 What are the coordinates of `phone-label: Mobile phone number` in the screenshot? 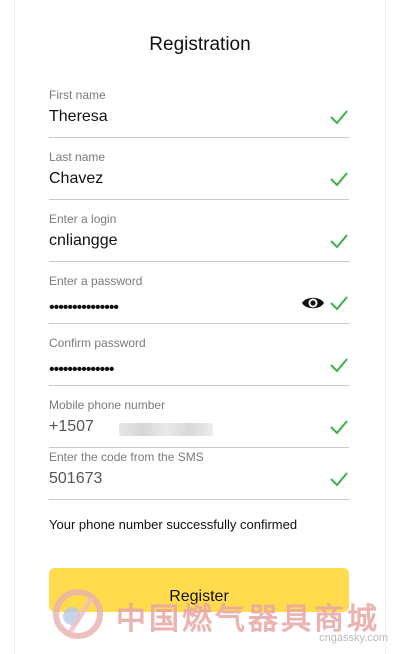 It's located at (107, 405).